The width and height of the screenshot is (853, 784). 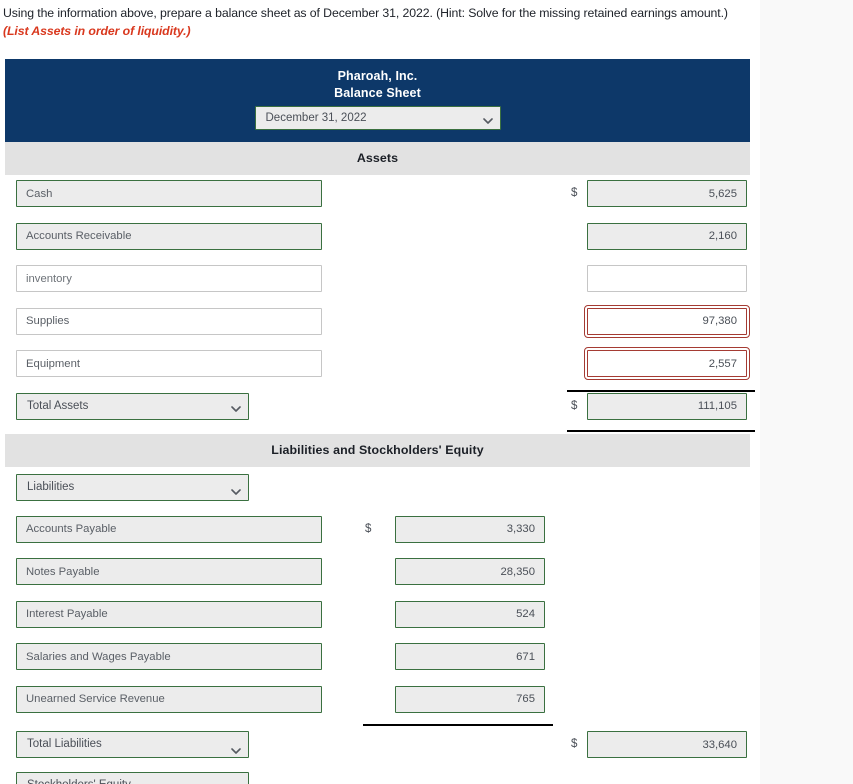 I want to click on company-name: Pharoah, Inc., so click(x=377, y=76).